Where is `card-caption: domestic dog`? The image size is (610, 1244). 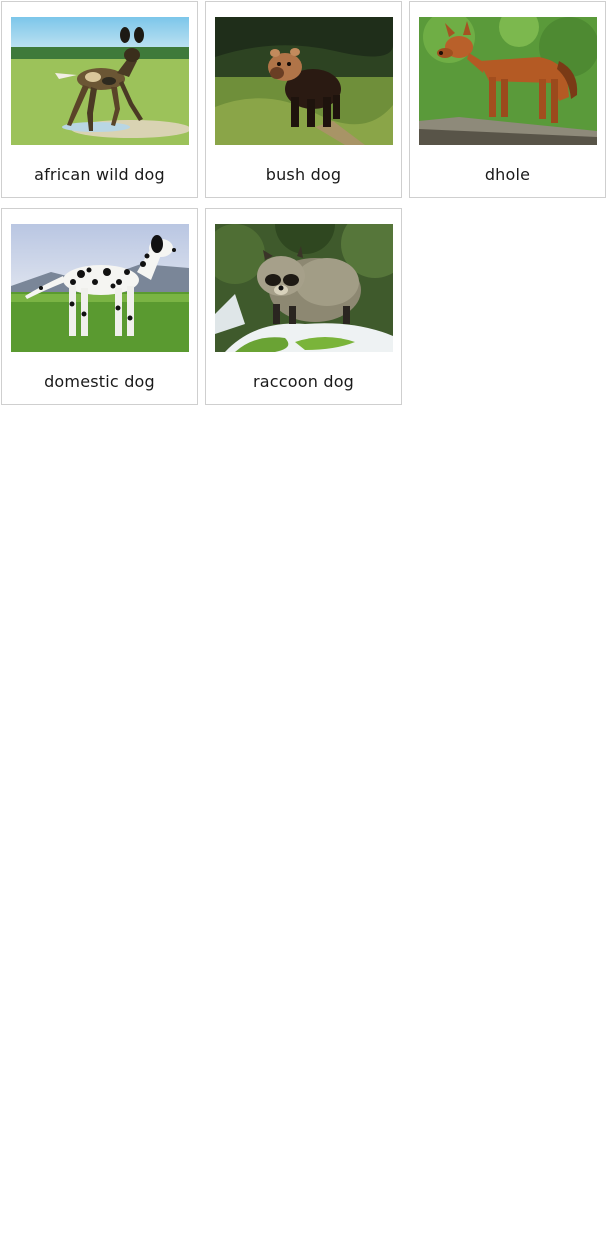 card-caption: domestic dog is located at coordinates (99, 381).